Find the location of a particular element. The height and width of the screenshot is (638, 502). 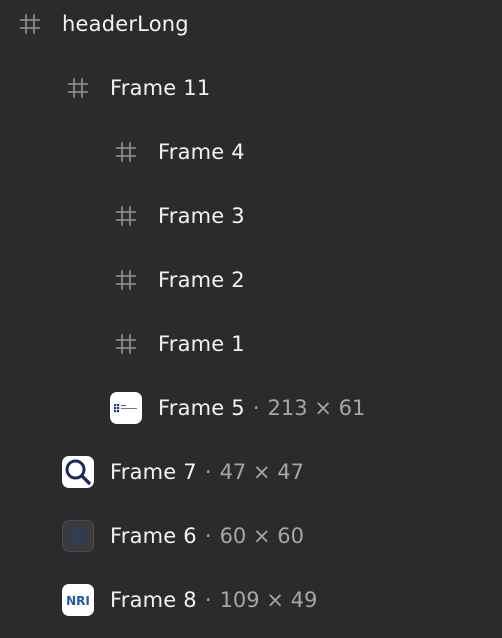

layer-dimensions: 109 × 49 is located at coordinates (268, 600).